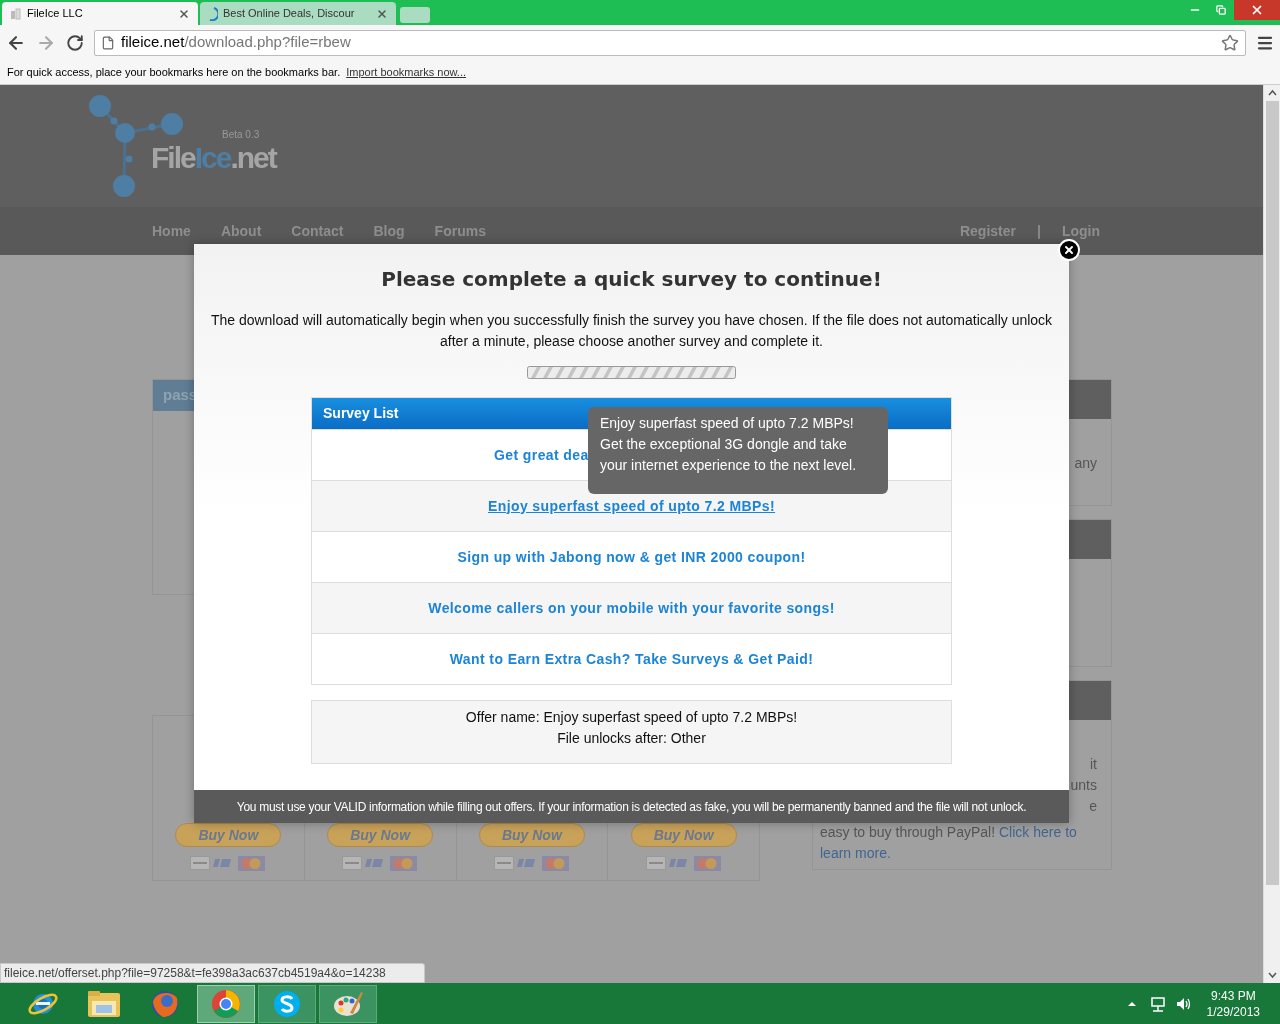  What do you see at coordinates (213, 158) in the screenshot?
I see `site-logo-text: FileIce.net` at bounding box center [213, 158].